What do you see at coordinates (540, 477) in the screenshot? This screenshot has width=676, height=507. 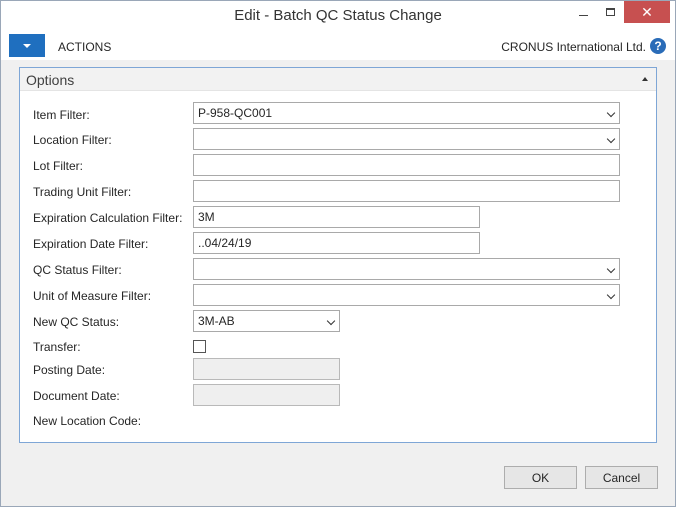 I see `ok-button: OK` at bounding box center [540, 477].